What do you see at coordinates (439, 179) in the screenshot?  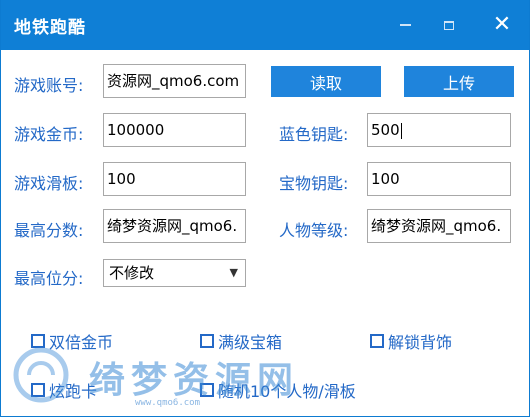 I see `treasure-key-input: 100` at bounding box center [439, 179].